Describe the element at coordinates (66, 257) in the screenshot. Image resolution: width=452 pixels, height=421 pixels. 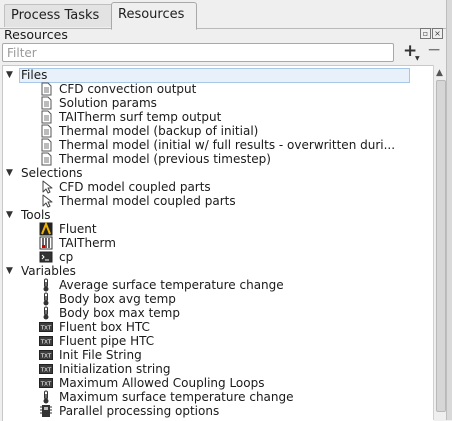
I see `item-label: cp` at that location.